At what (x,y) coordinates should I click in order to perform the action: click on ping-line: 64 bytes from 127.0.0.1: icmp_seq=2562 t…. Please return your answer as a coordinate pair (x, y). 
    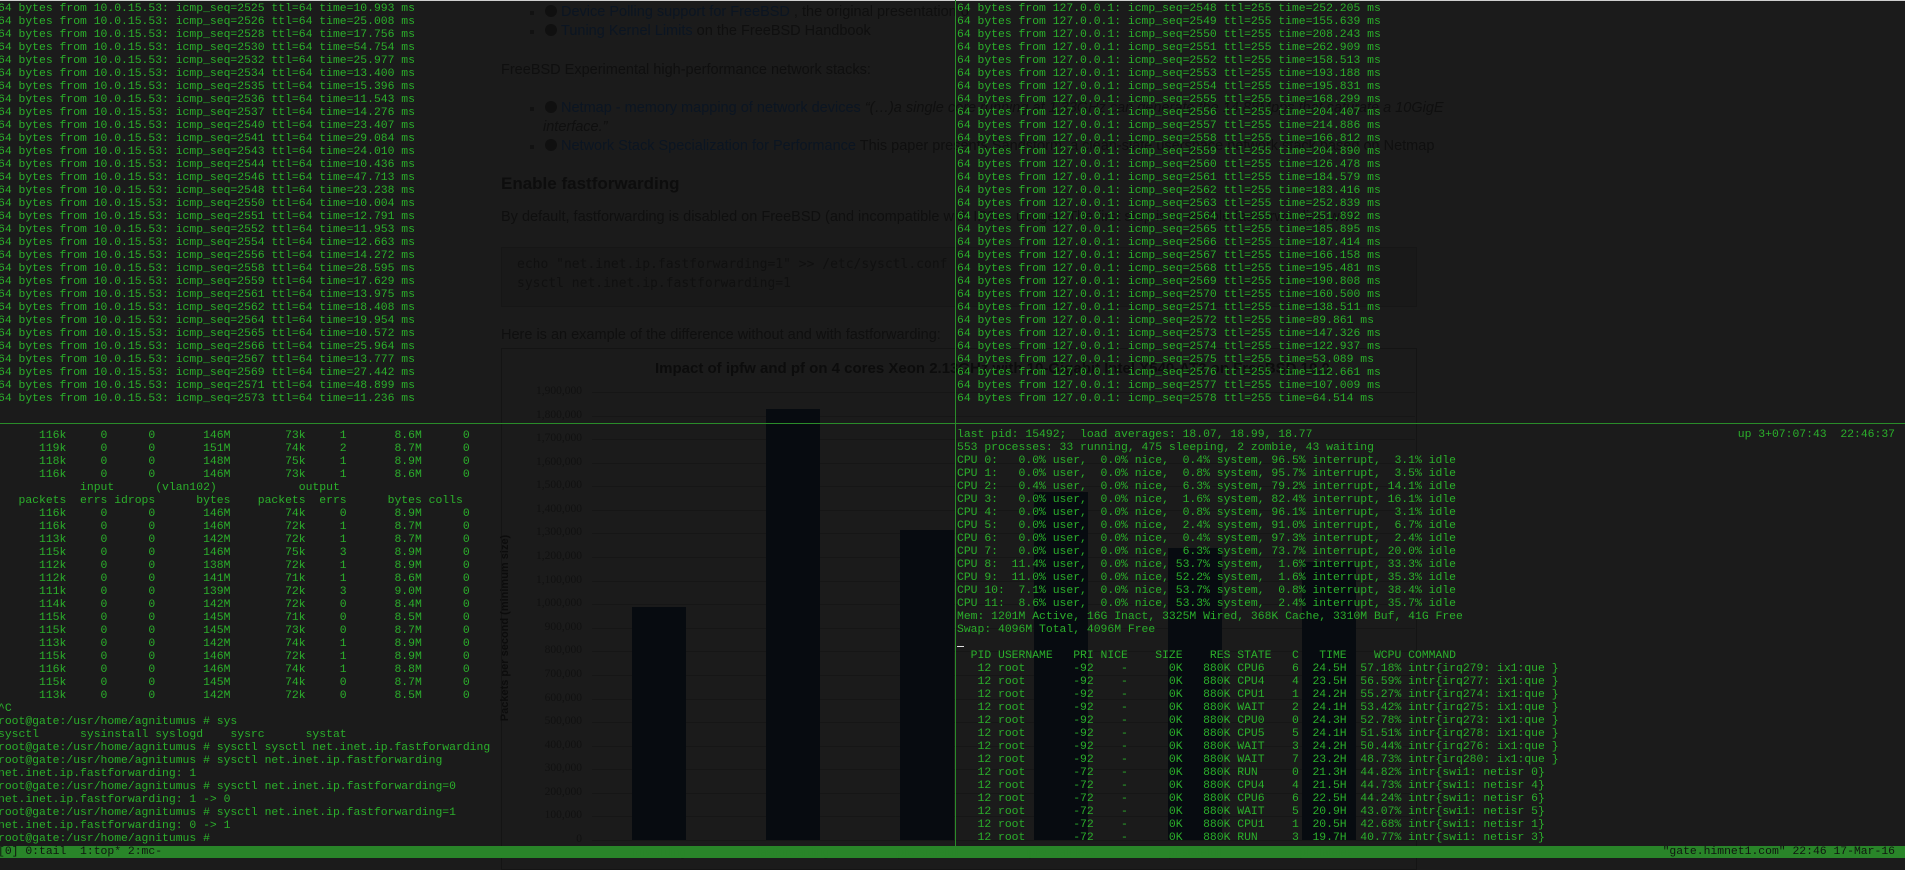
    Looking at the image, I should click on (1169, 191).